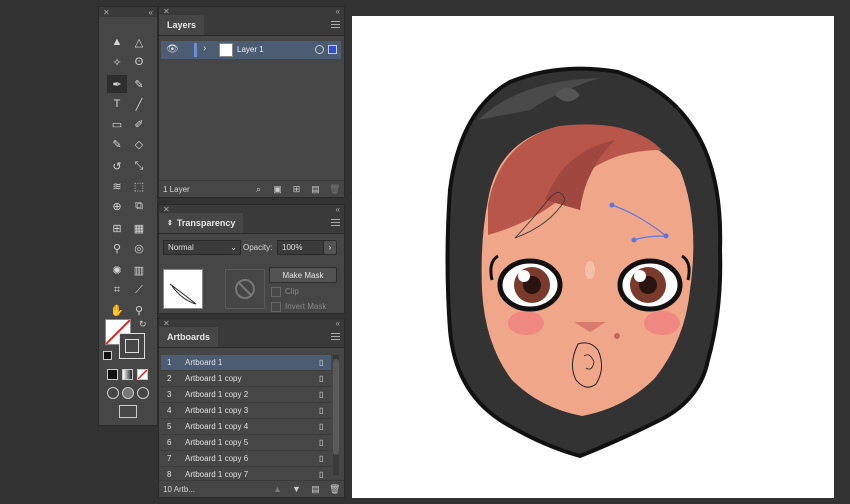  I want to click on hand-icon: ✋, so click(117, 310).